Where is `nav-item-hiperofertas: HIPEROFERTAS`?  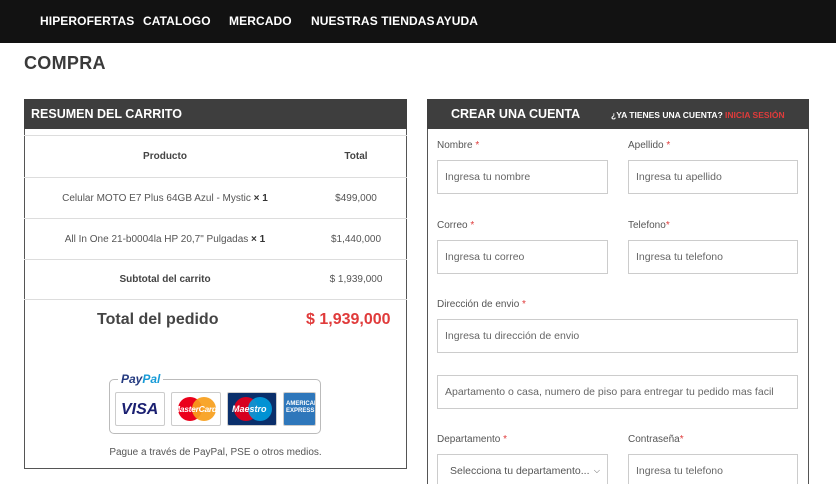 nav-item-hiperofertas: HIPEROFERTAS is located at coordinates (87, 21).